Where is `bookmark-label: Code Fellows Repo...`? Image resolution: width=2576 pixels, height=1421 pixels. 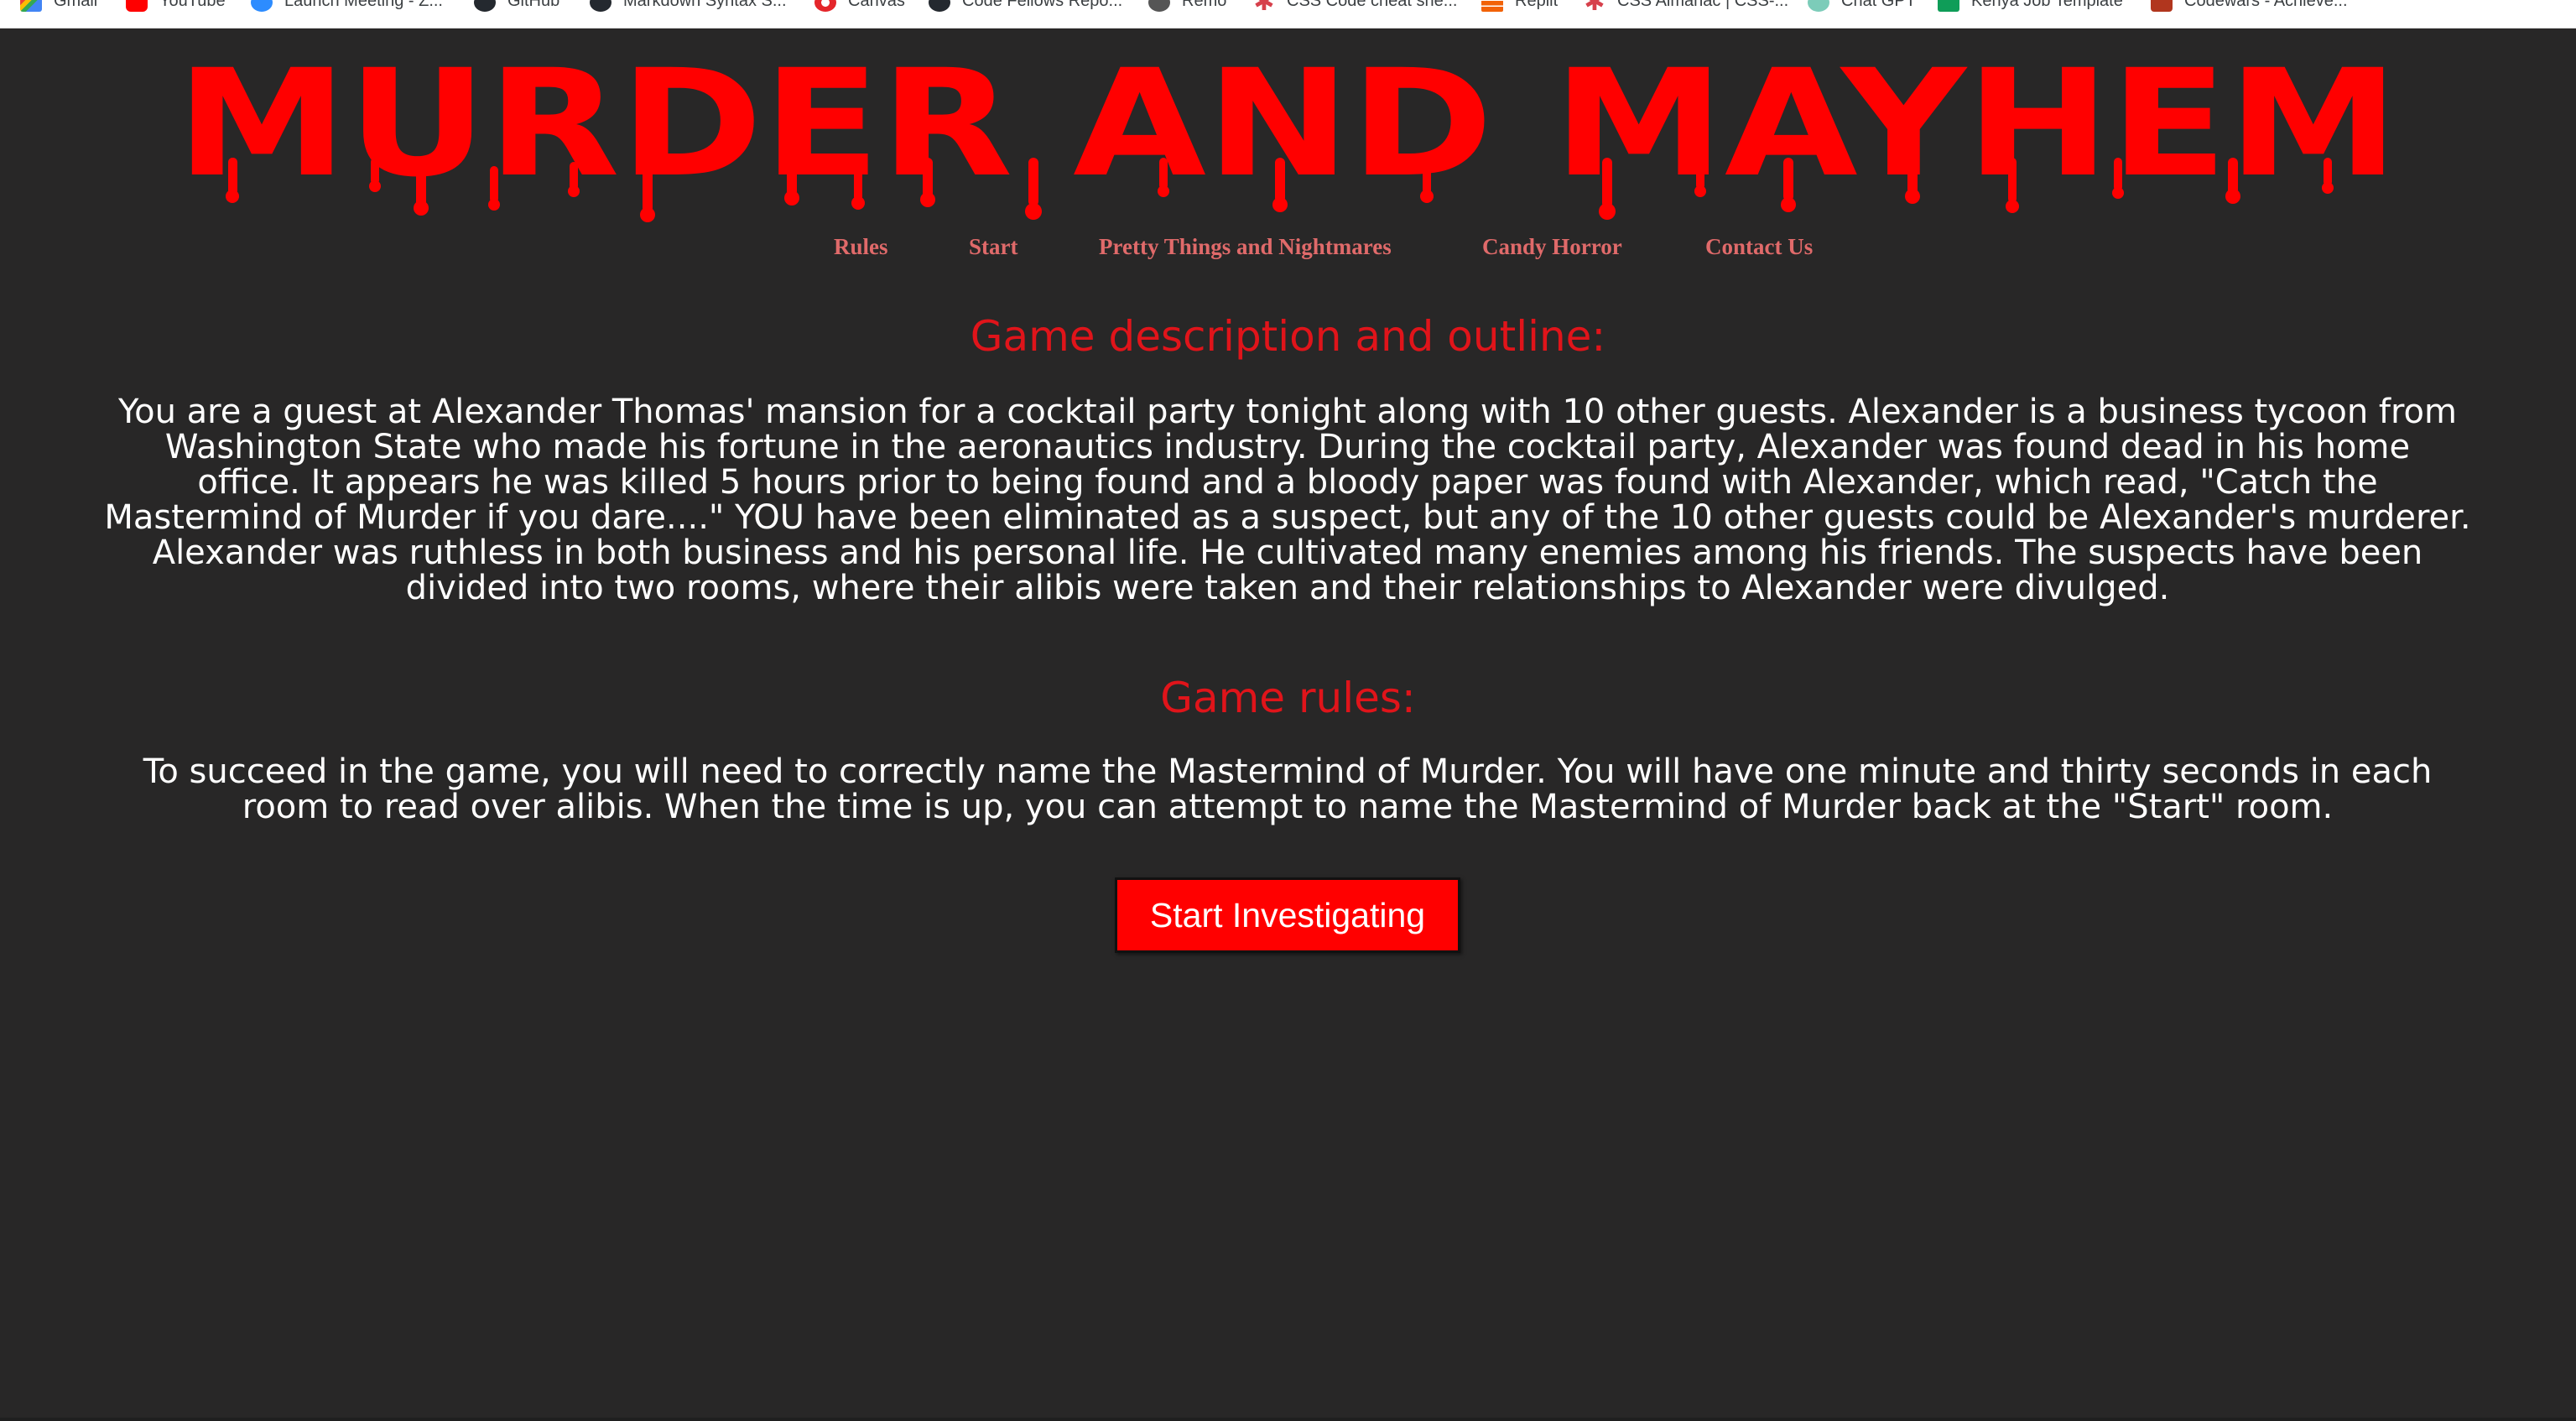 bookmark-label: Code Fellows Repo... is located at coordinates (1042, 5).